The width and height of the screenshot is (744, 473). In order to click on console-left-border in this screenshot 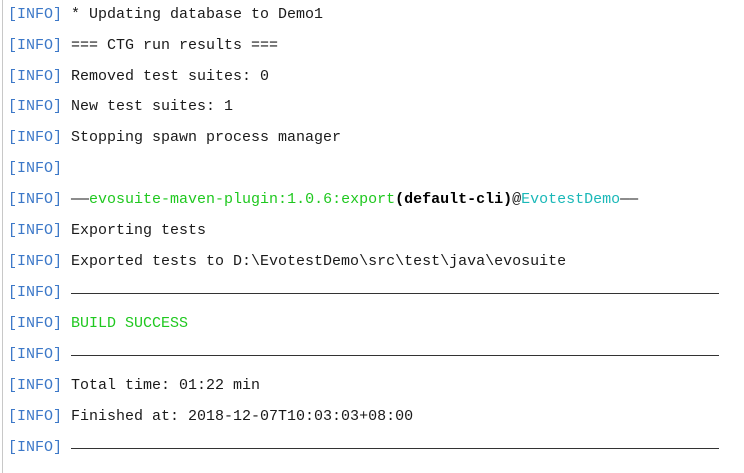, I will do `click(2, 236)`.